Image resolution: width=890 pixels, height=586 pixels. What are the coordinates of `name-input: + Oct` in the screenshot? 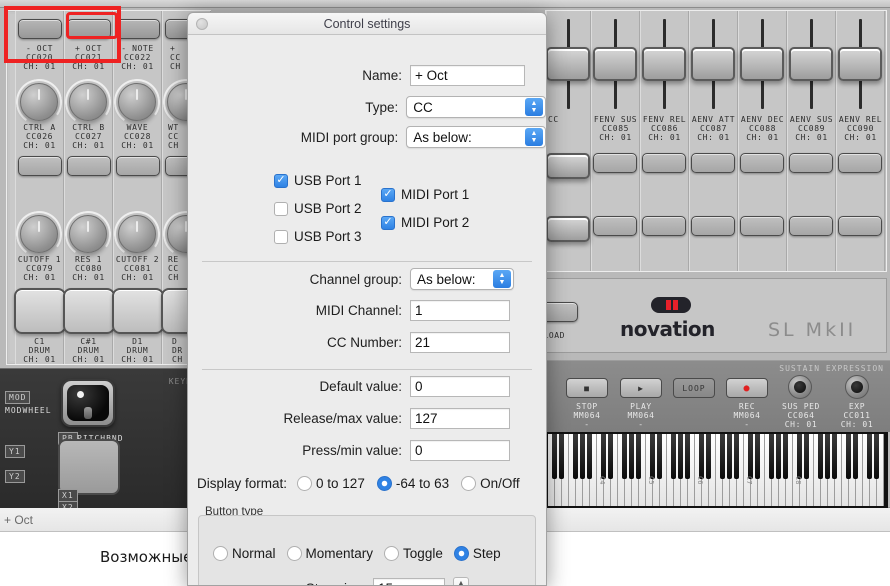 It's located at (467, 75).